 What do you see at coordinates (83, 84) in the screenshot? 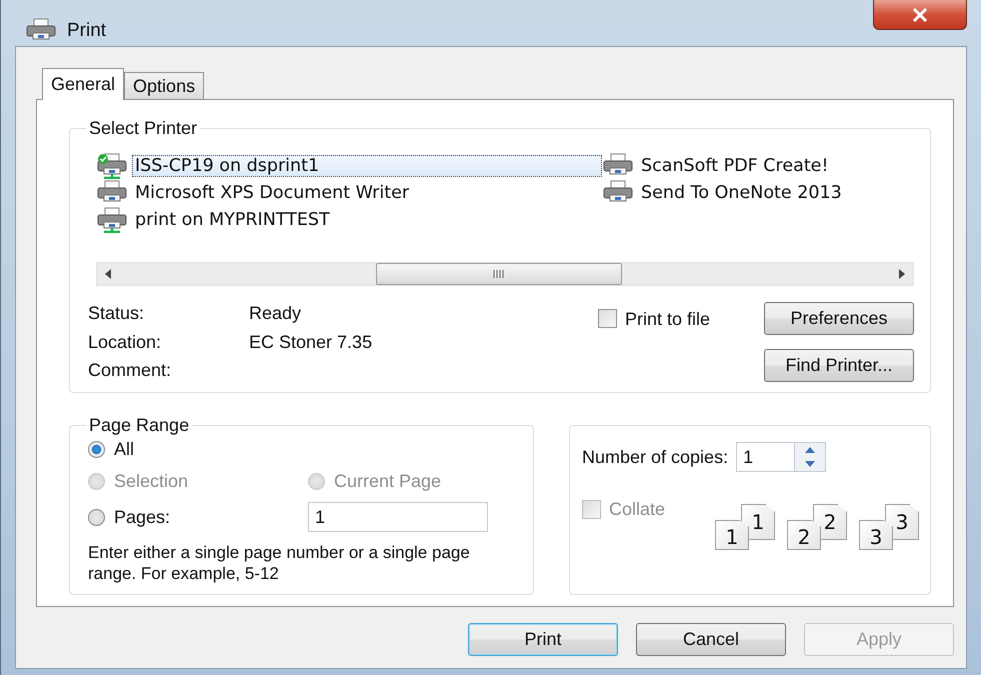
I see `tab: General` at bounding box center [83, 84].